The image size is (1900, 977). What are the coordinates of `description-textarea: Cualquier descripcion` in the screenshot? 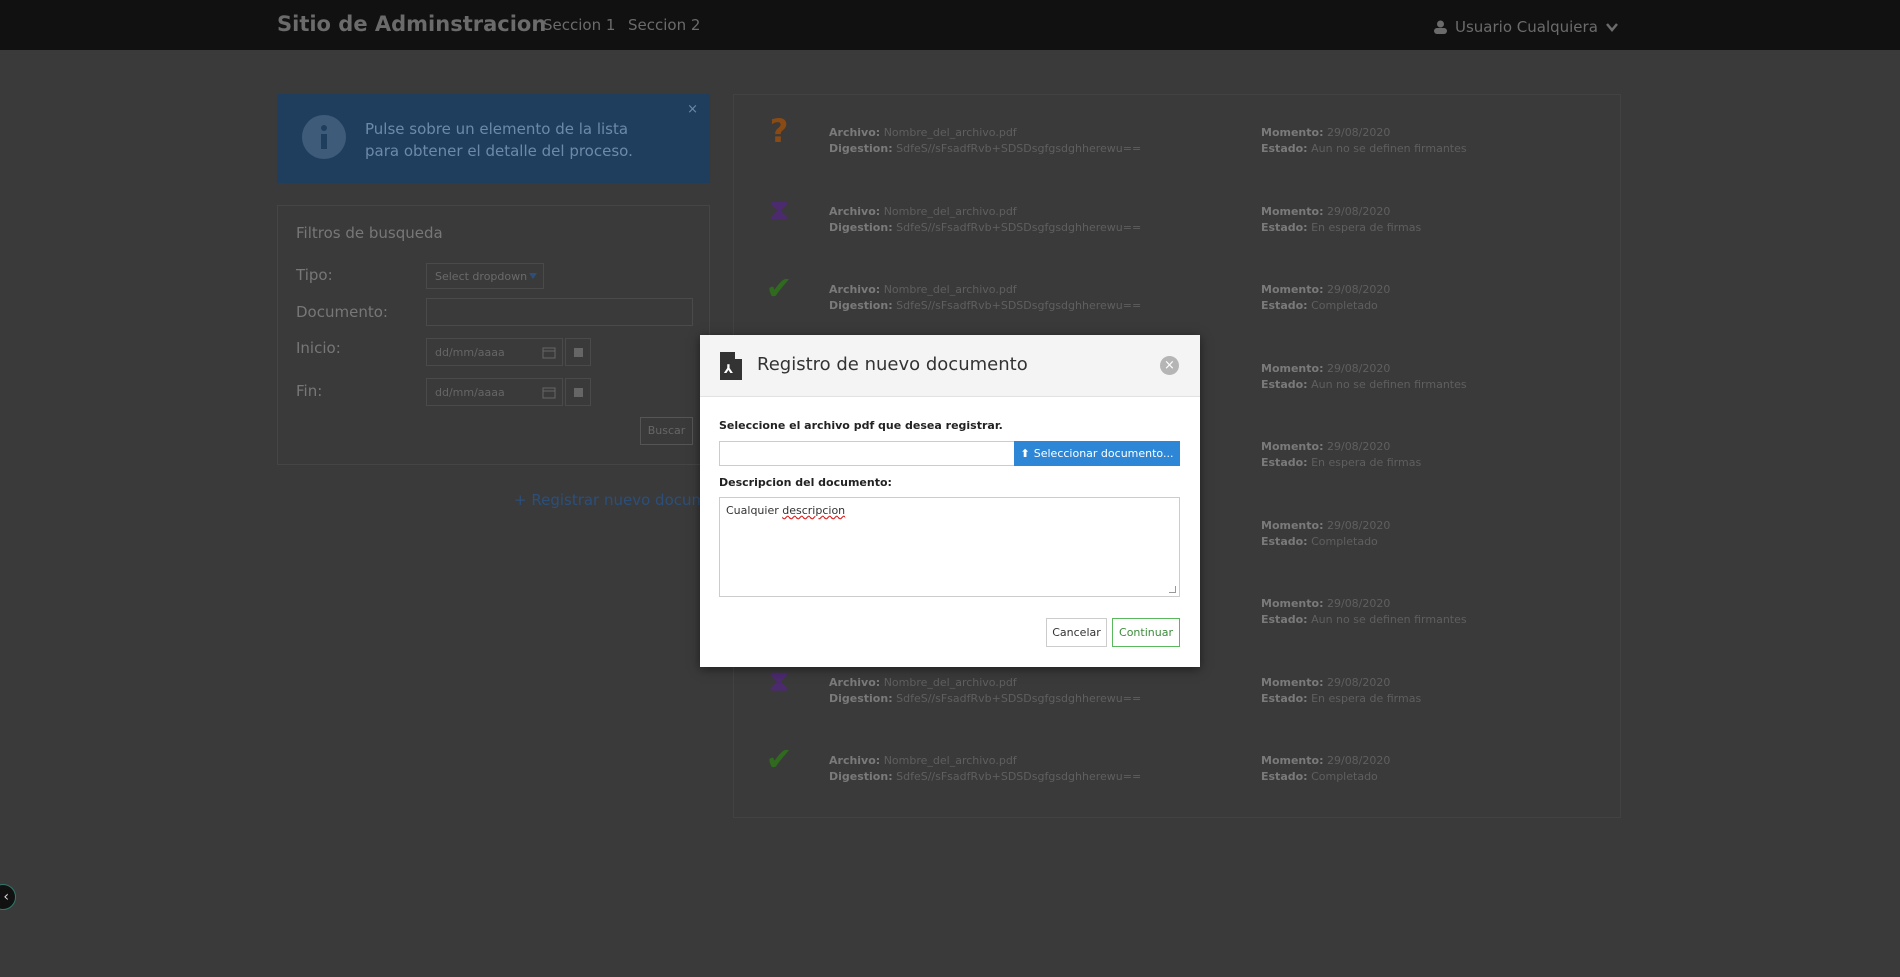 It's located at (949, 547).